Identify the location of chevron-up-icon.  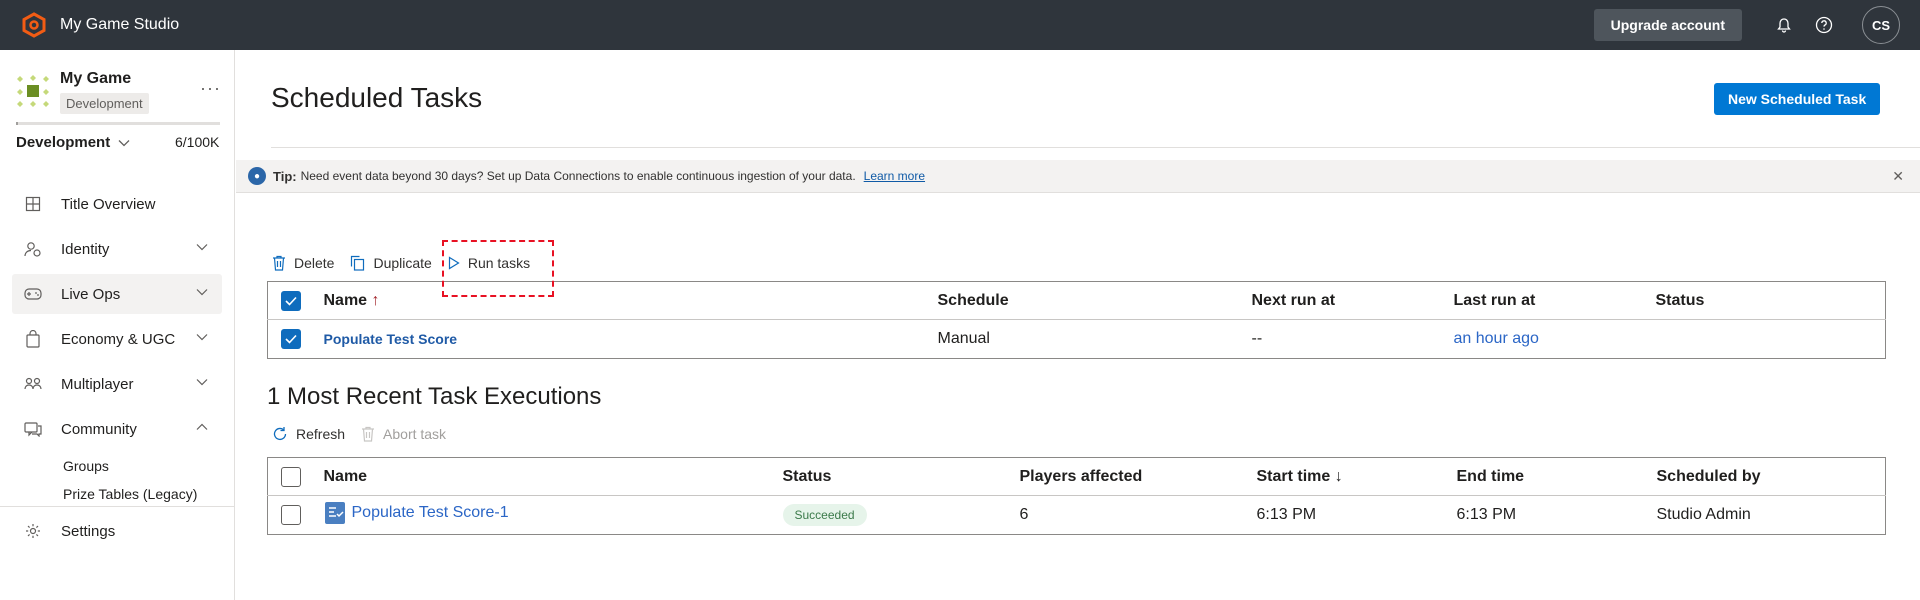
(202, 426).